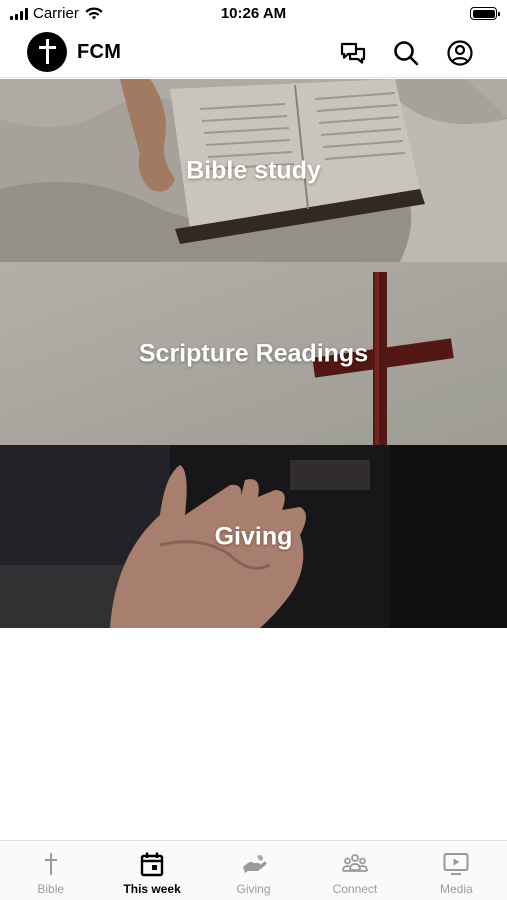  I want to click on app-name: FCM, so click(99, 52).